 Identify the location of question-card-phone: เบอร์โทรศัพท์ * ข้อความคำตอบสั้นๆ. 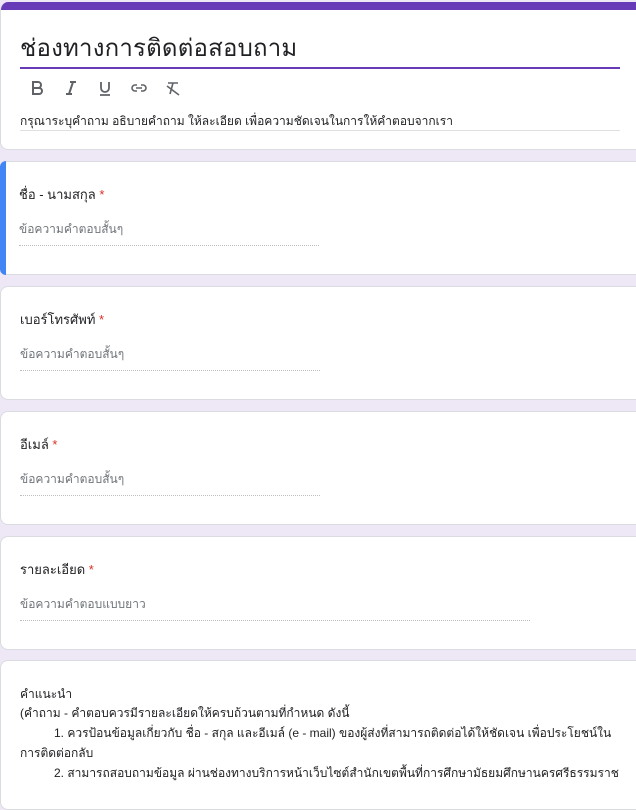
(318, 343).